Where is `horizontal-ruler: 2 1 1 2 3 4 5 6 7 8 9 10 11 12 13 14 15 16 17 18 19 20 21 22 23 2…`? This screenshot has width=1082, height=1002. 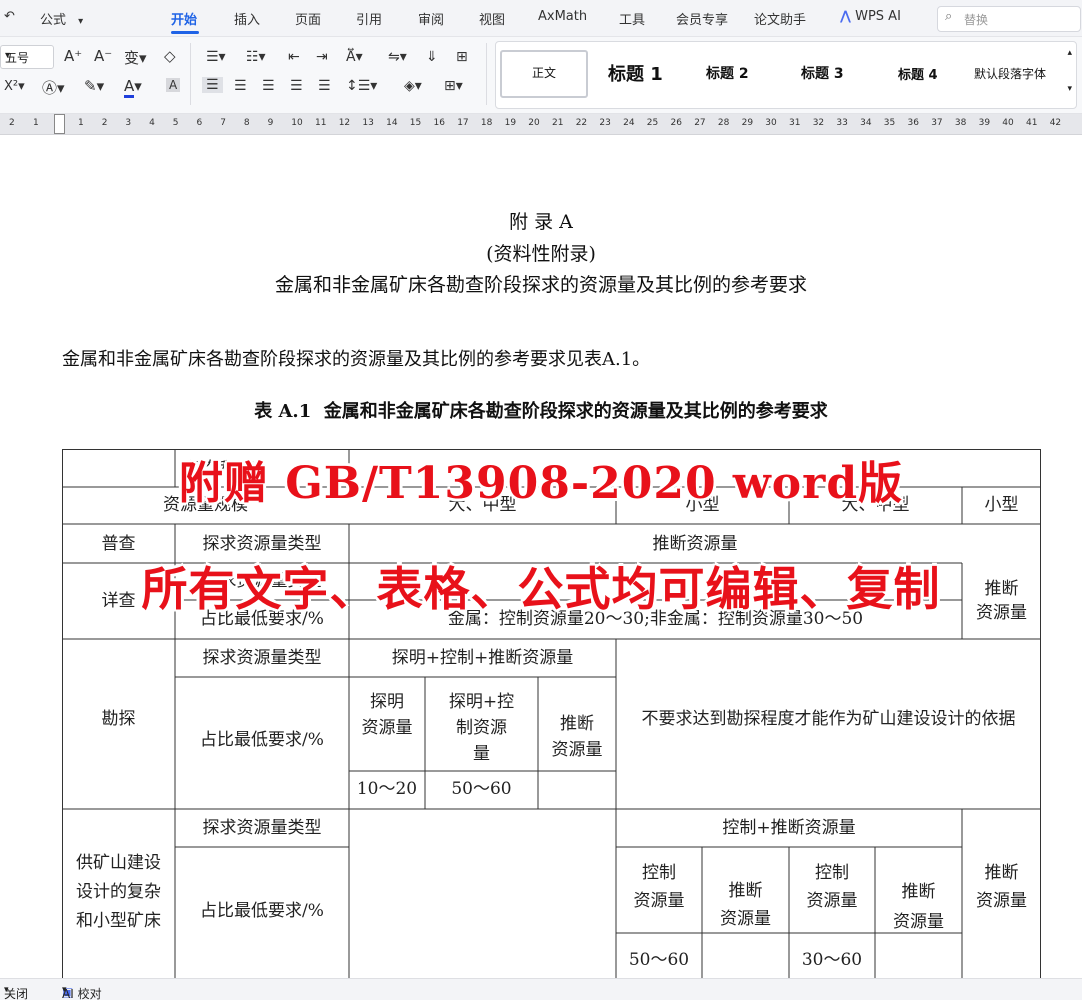 horizontal-ruler: 2 1 1 2 3 4 5 6 7 8 9 10 11 12 13 14 15 16 17 18 19 20 21 22 23 2… is located at coordinates (541, 124).